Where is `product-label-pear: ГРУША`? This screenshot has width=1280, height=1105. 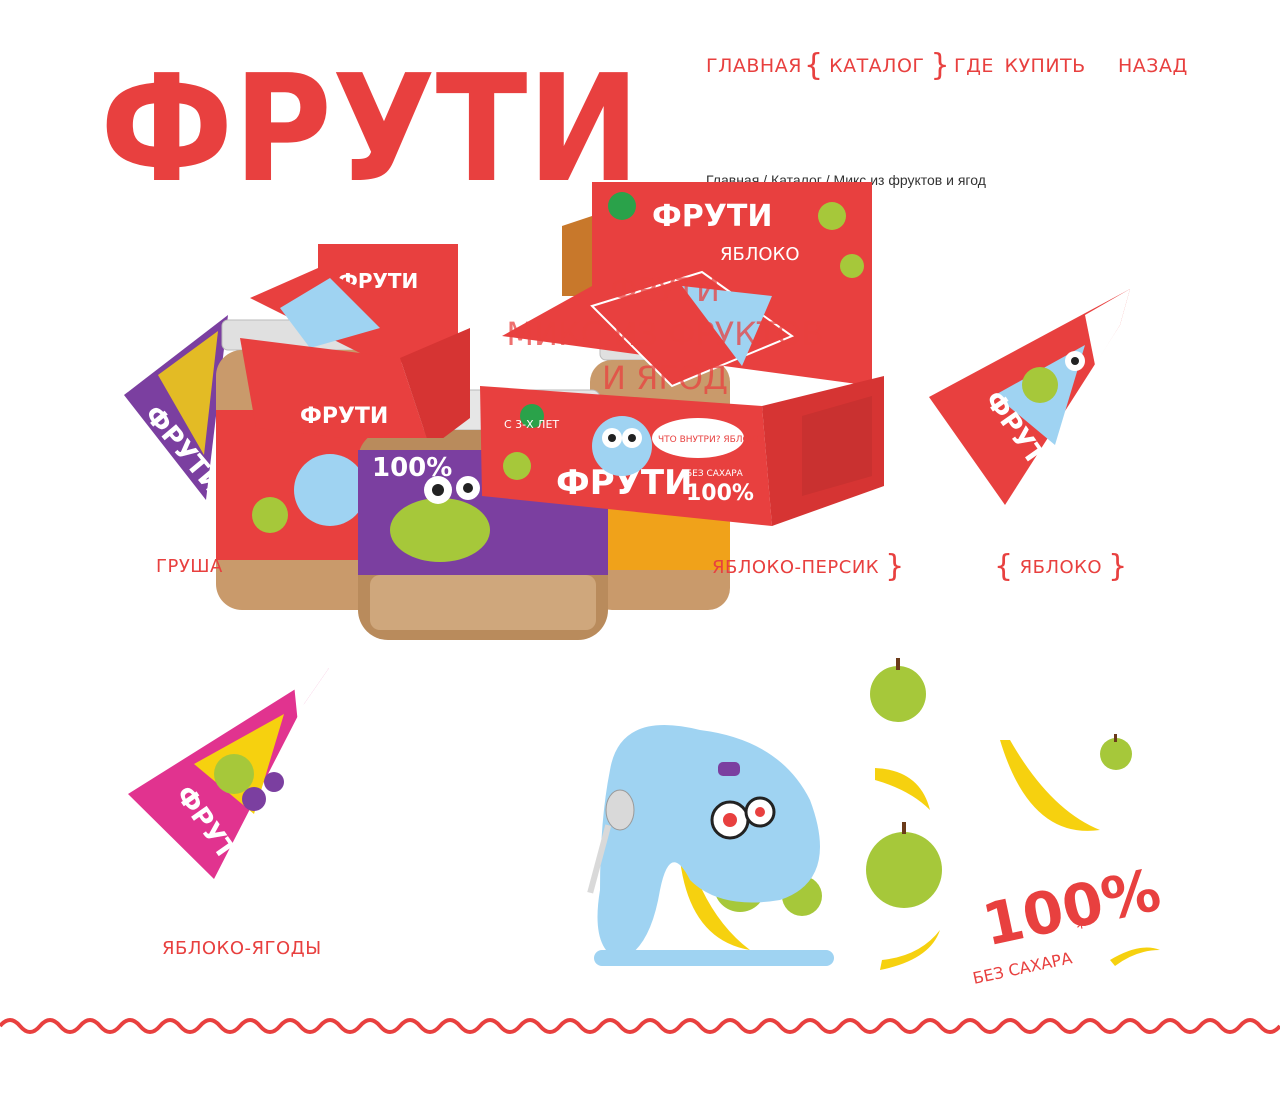 product-label-pear: ГРУША is located at coordinates (189, 566).